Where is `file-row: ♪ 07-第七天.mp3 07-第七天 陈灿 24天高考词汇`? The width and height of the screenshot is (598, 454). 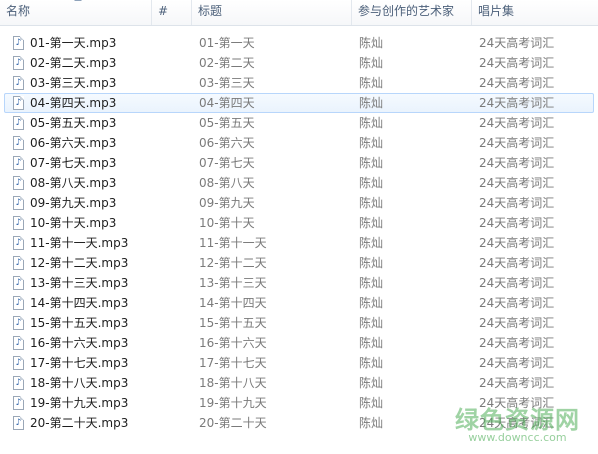 file-row: ♪ 07-第七天.mp3 07-第七天 陈灿 24天高考词汇 is located at coordinates (299, 163).